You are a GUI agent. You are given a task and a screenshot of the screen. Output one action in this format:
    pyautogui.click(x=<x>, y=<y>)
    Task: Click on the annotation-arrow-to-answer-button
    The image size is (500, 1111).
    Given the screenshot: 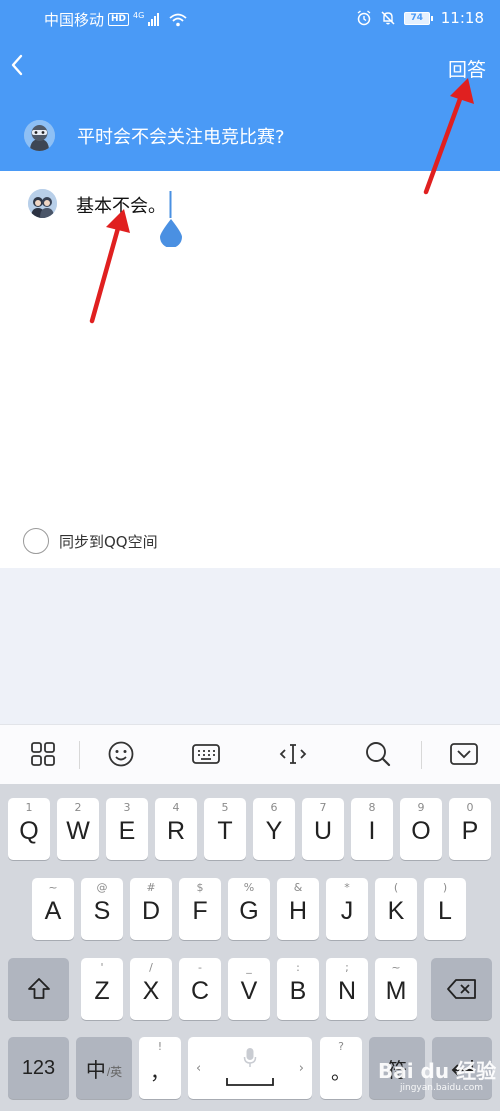 What is the action you would take?
    pyautogui.click(x=448, y=136)
    